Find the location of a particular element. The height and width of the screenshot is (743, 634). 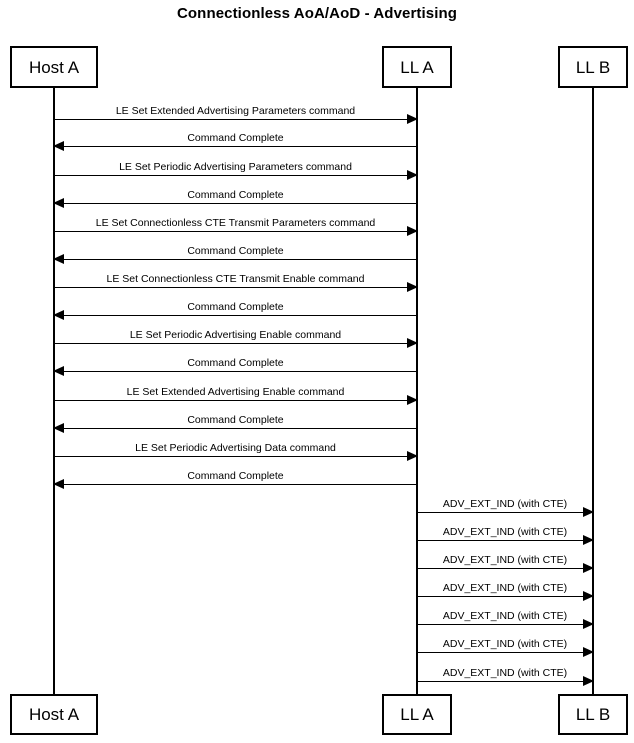

actor-box-head-ll_a: LL A is located at coordinates (417, 67).